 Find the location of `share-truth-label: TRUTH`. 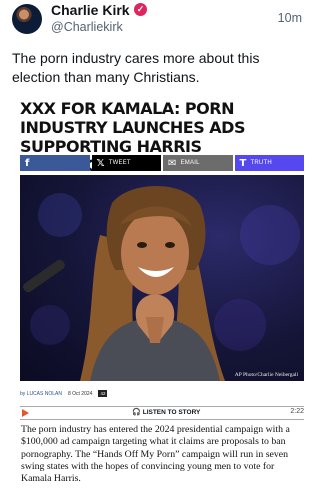

share-truth-label: TRUTH is located at coordinates (261, 163).